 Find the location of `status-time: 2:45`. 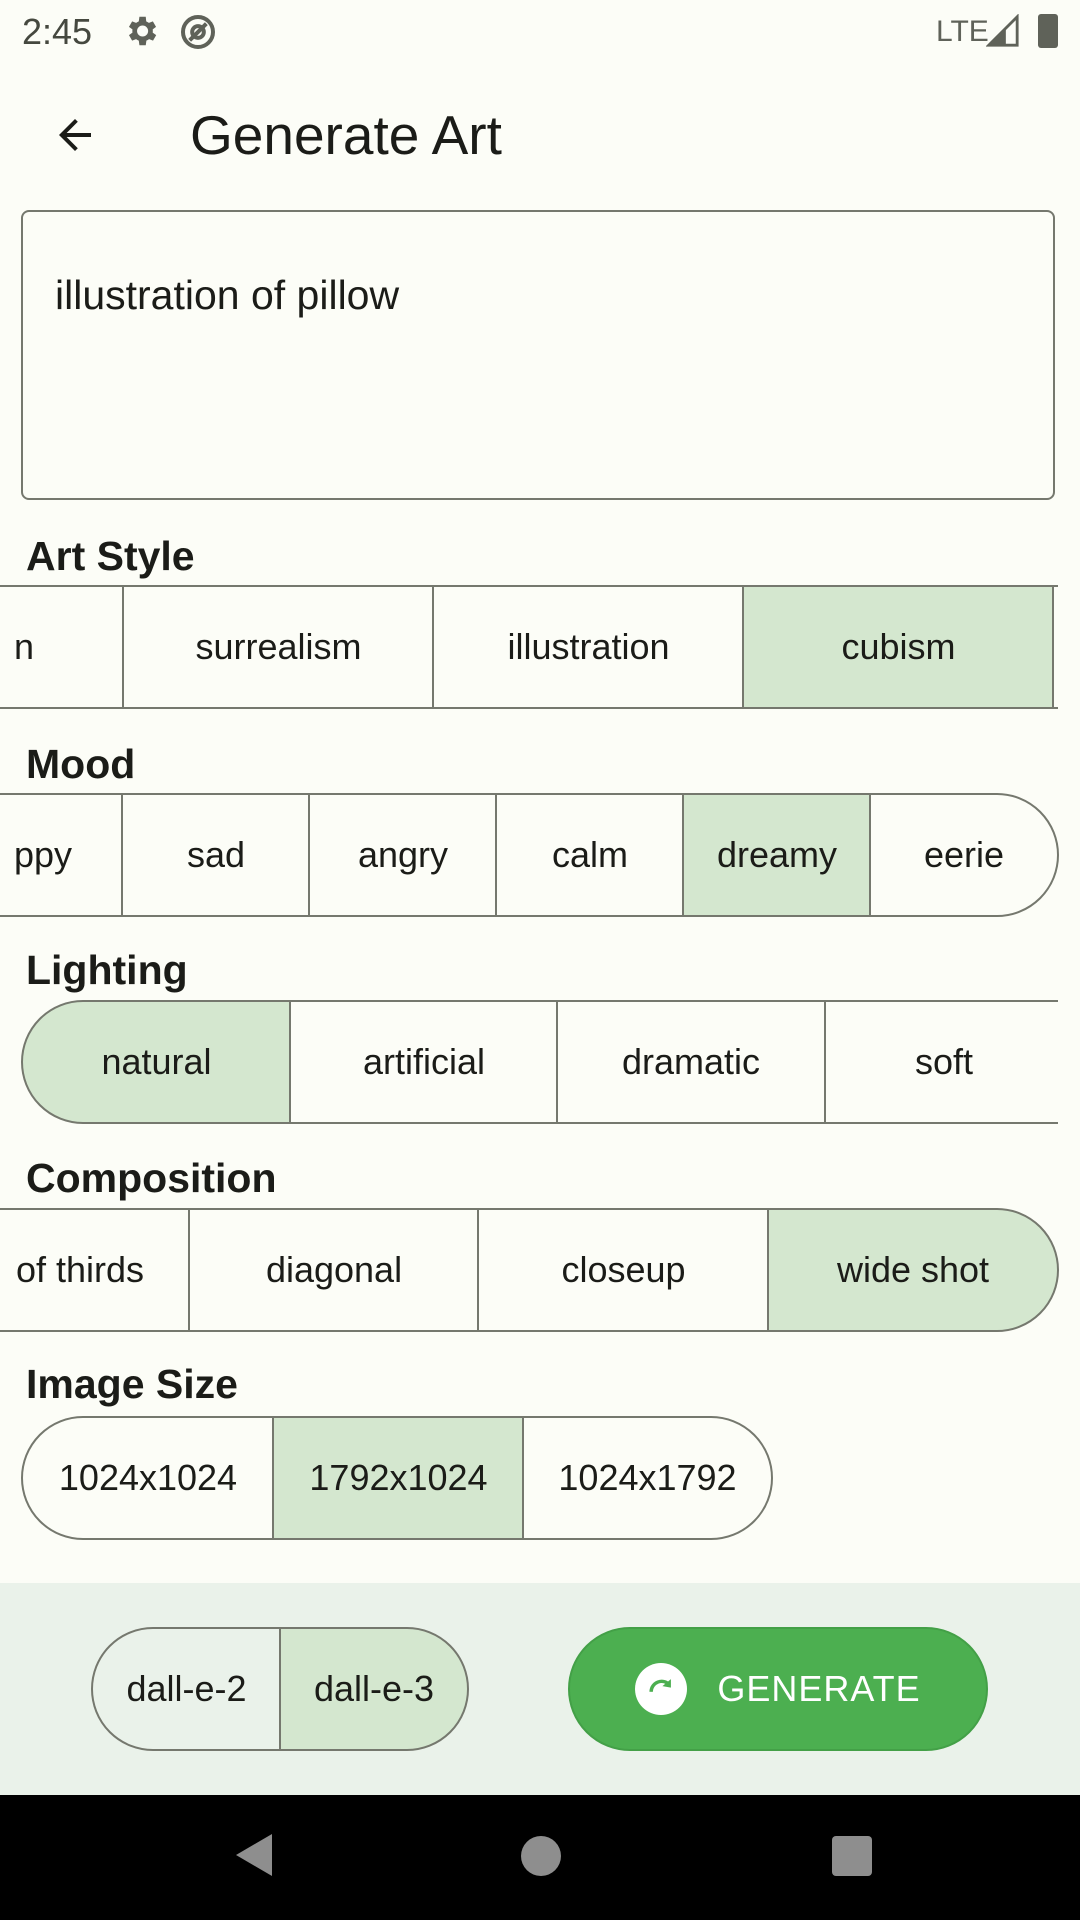

status-time: 2:45 is located at coordinates (57, 31).